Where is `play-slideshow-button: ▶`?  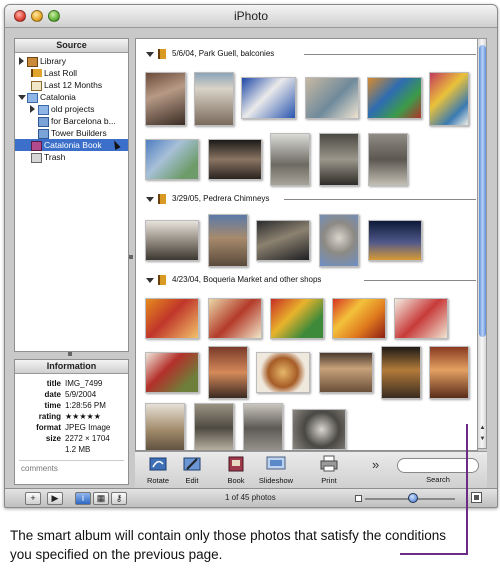 play-slideshow-button: ▶ is located at coordinates (55, 498).